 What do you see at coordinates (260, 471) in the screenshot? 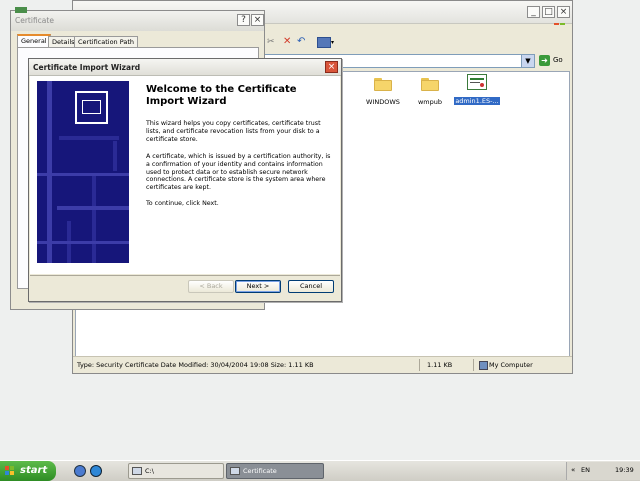
I see `task-label: Certificate` at bounding box center [260, 471].